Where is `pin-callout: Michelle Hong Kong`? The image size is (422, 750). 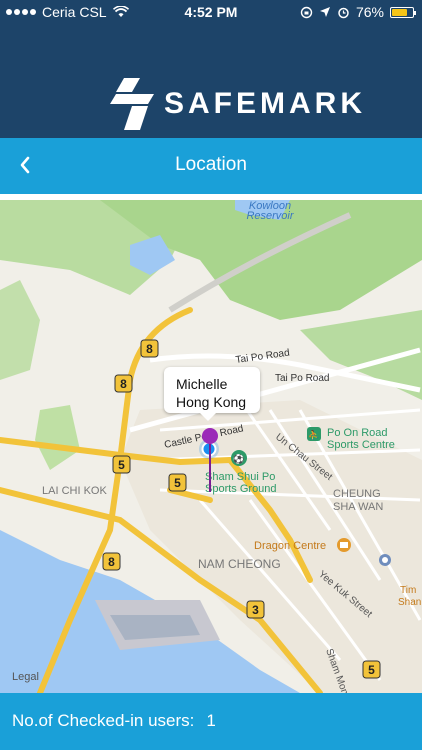
pin-callout: Michelle Hong Kong is located at coordinates (212, 394).